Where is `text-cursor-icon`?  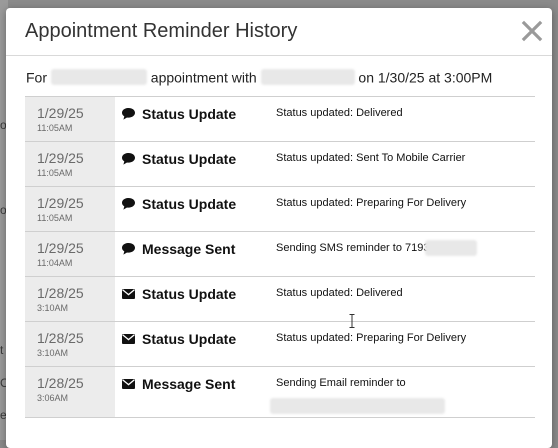
text-cursor-icon is located at coordinates (352, 321).